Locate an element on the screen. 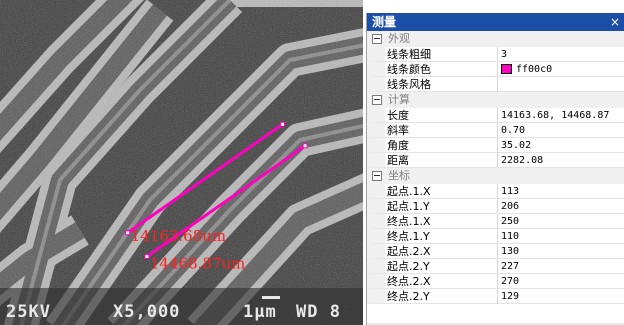 The image size is (624, 325). property-value: 270 is located at coordinates (561, 281).